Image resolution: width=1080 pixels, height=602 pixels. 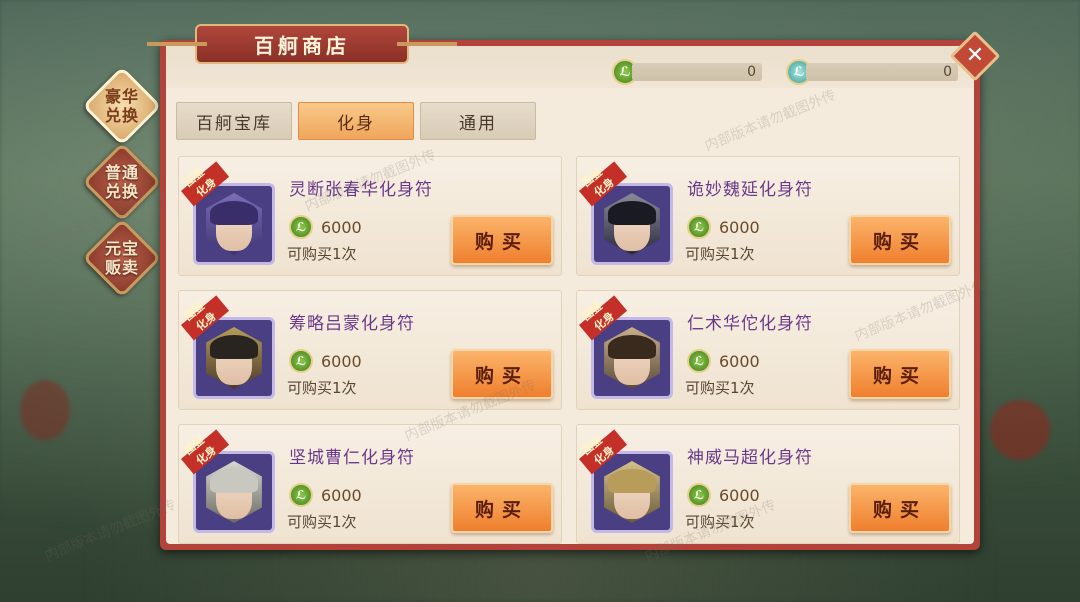 I want to click on side-tab-luxury-exchange: 豪华兑换, so click(x=122, y=106).